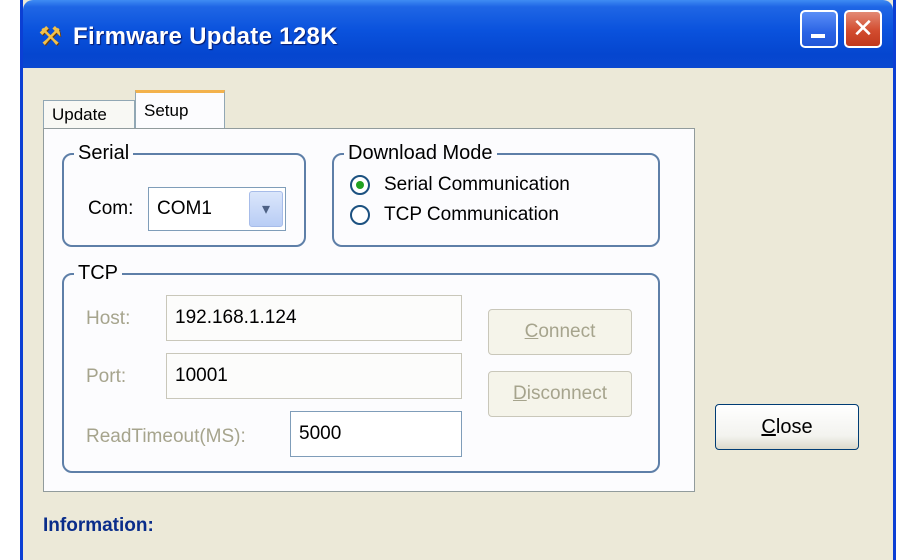 The height and width of the screenshot is (560, 900). I want to click on serial-communication-label: Serial Communication, so click(477, 185).